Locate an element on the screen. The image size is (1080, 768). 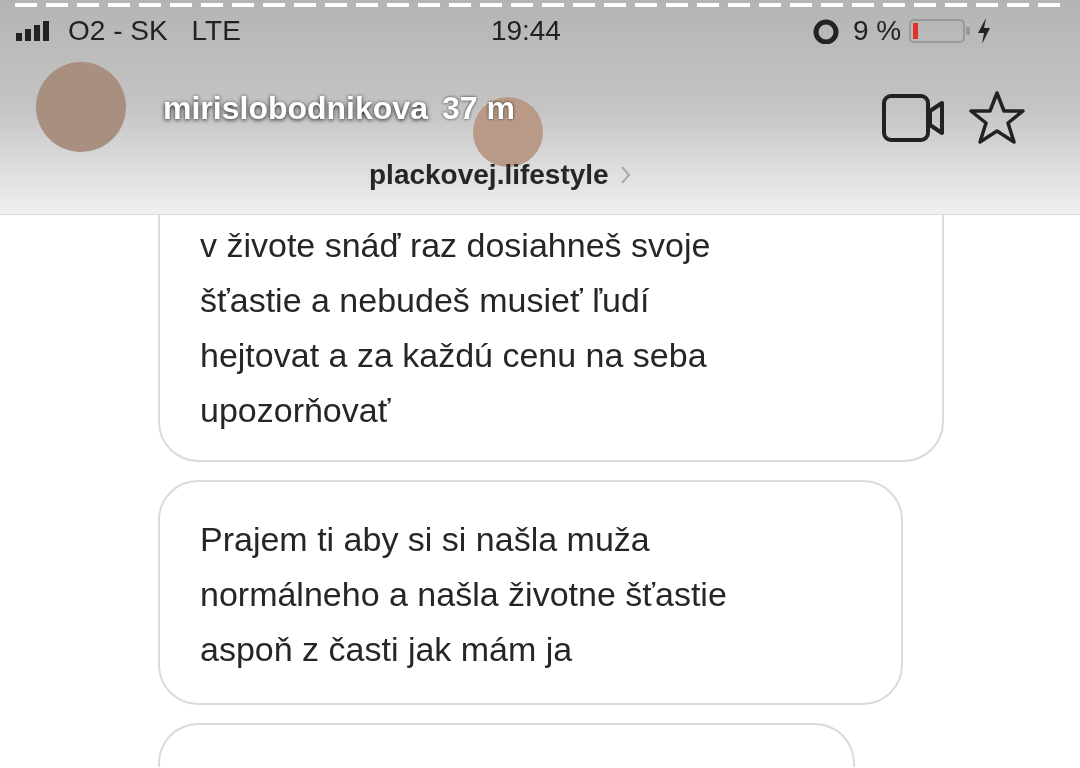
shared-account-link: plackovej.lifestyle is located at coordinates (489, 175).